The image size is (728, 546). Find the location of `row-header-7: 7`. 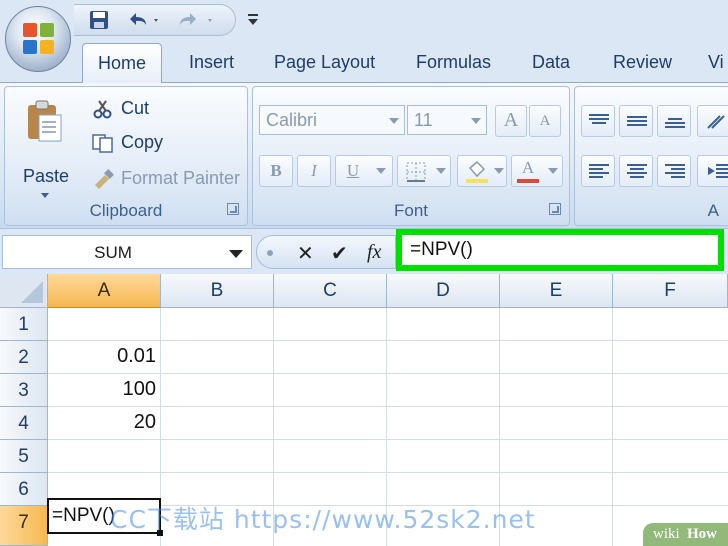

row-header-7: 7 is located at coordinates (24, 526).